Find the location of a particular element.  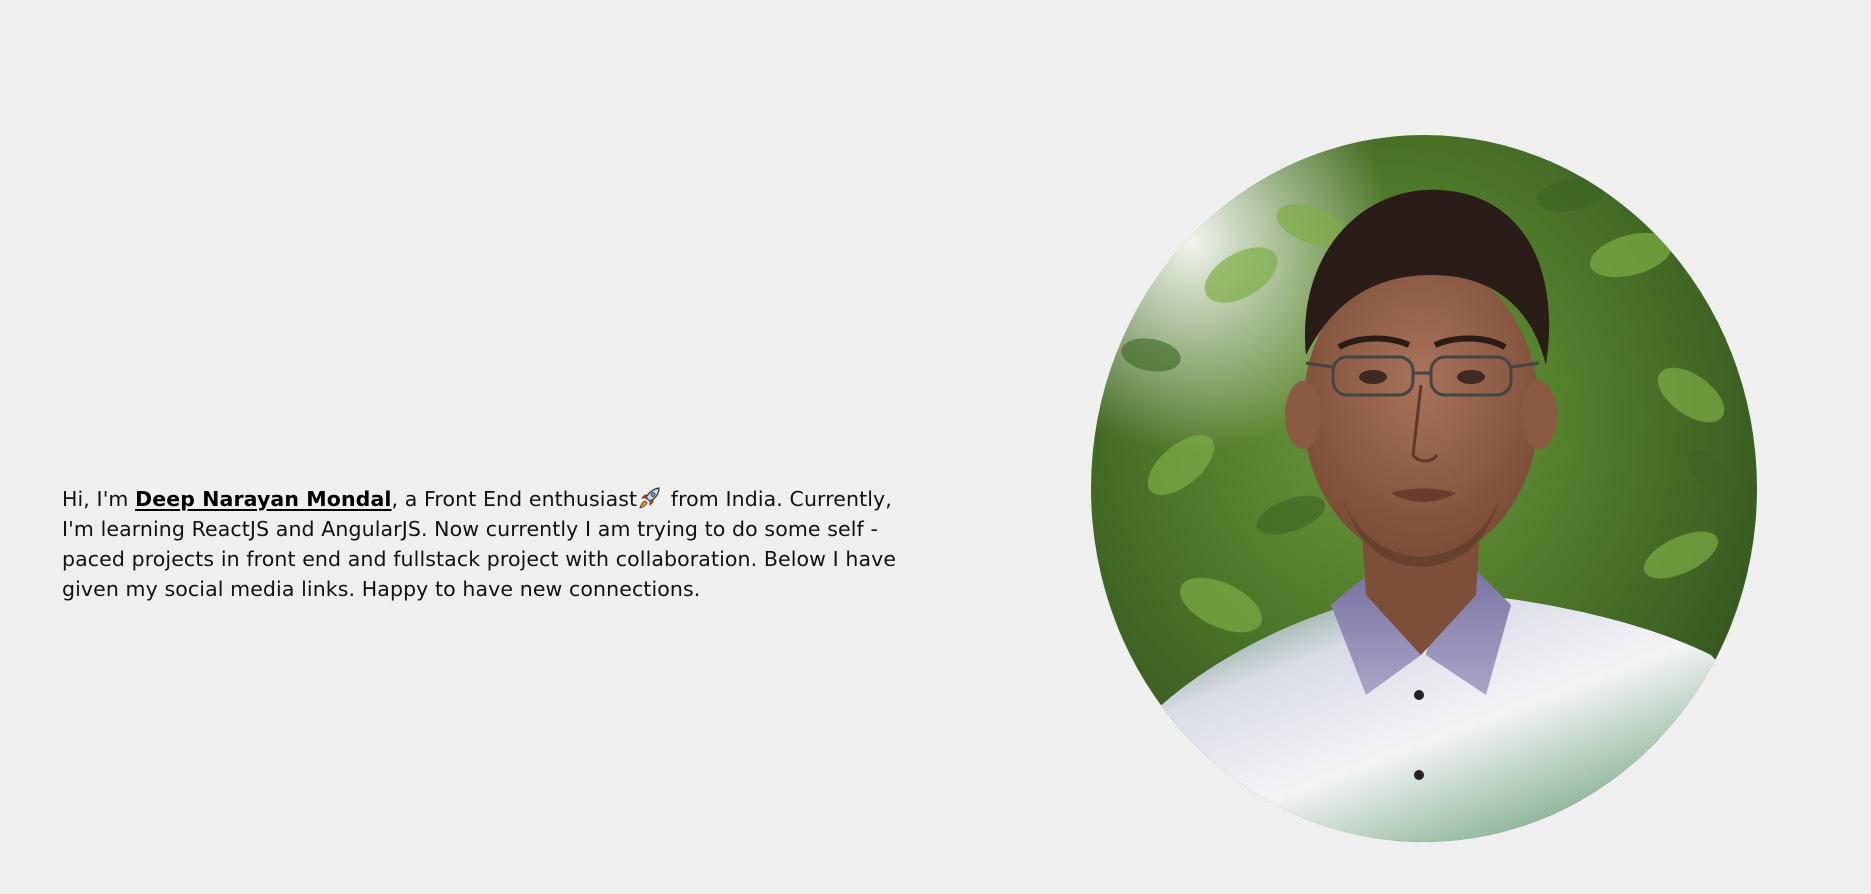

intro-greeting: Hi, I'm is located at coordinates (99, 498).